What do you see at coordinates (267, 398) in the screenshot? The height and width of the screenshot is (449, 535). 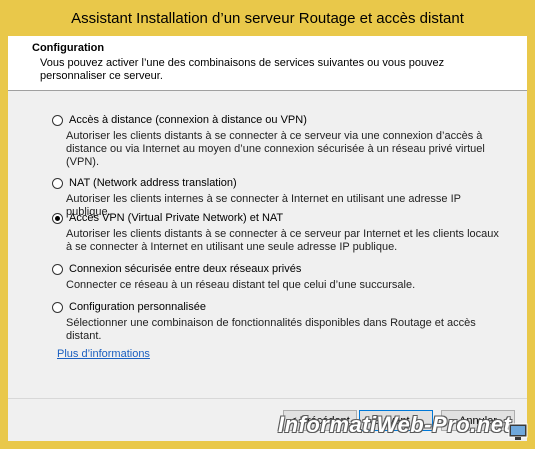 I see `footer-divider` at bounding box center [267, 398].